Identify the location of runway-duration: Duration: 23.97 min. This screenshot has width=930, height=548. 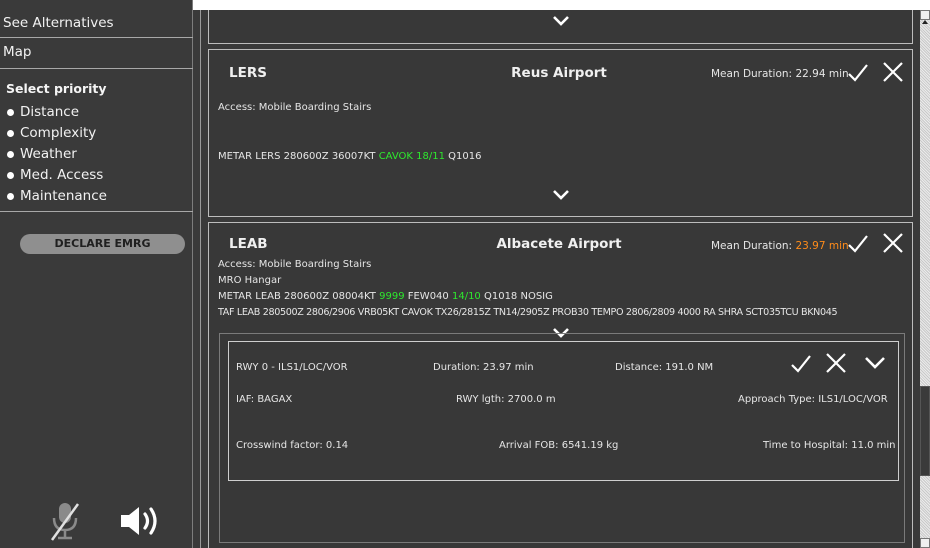
(483, 367).